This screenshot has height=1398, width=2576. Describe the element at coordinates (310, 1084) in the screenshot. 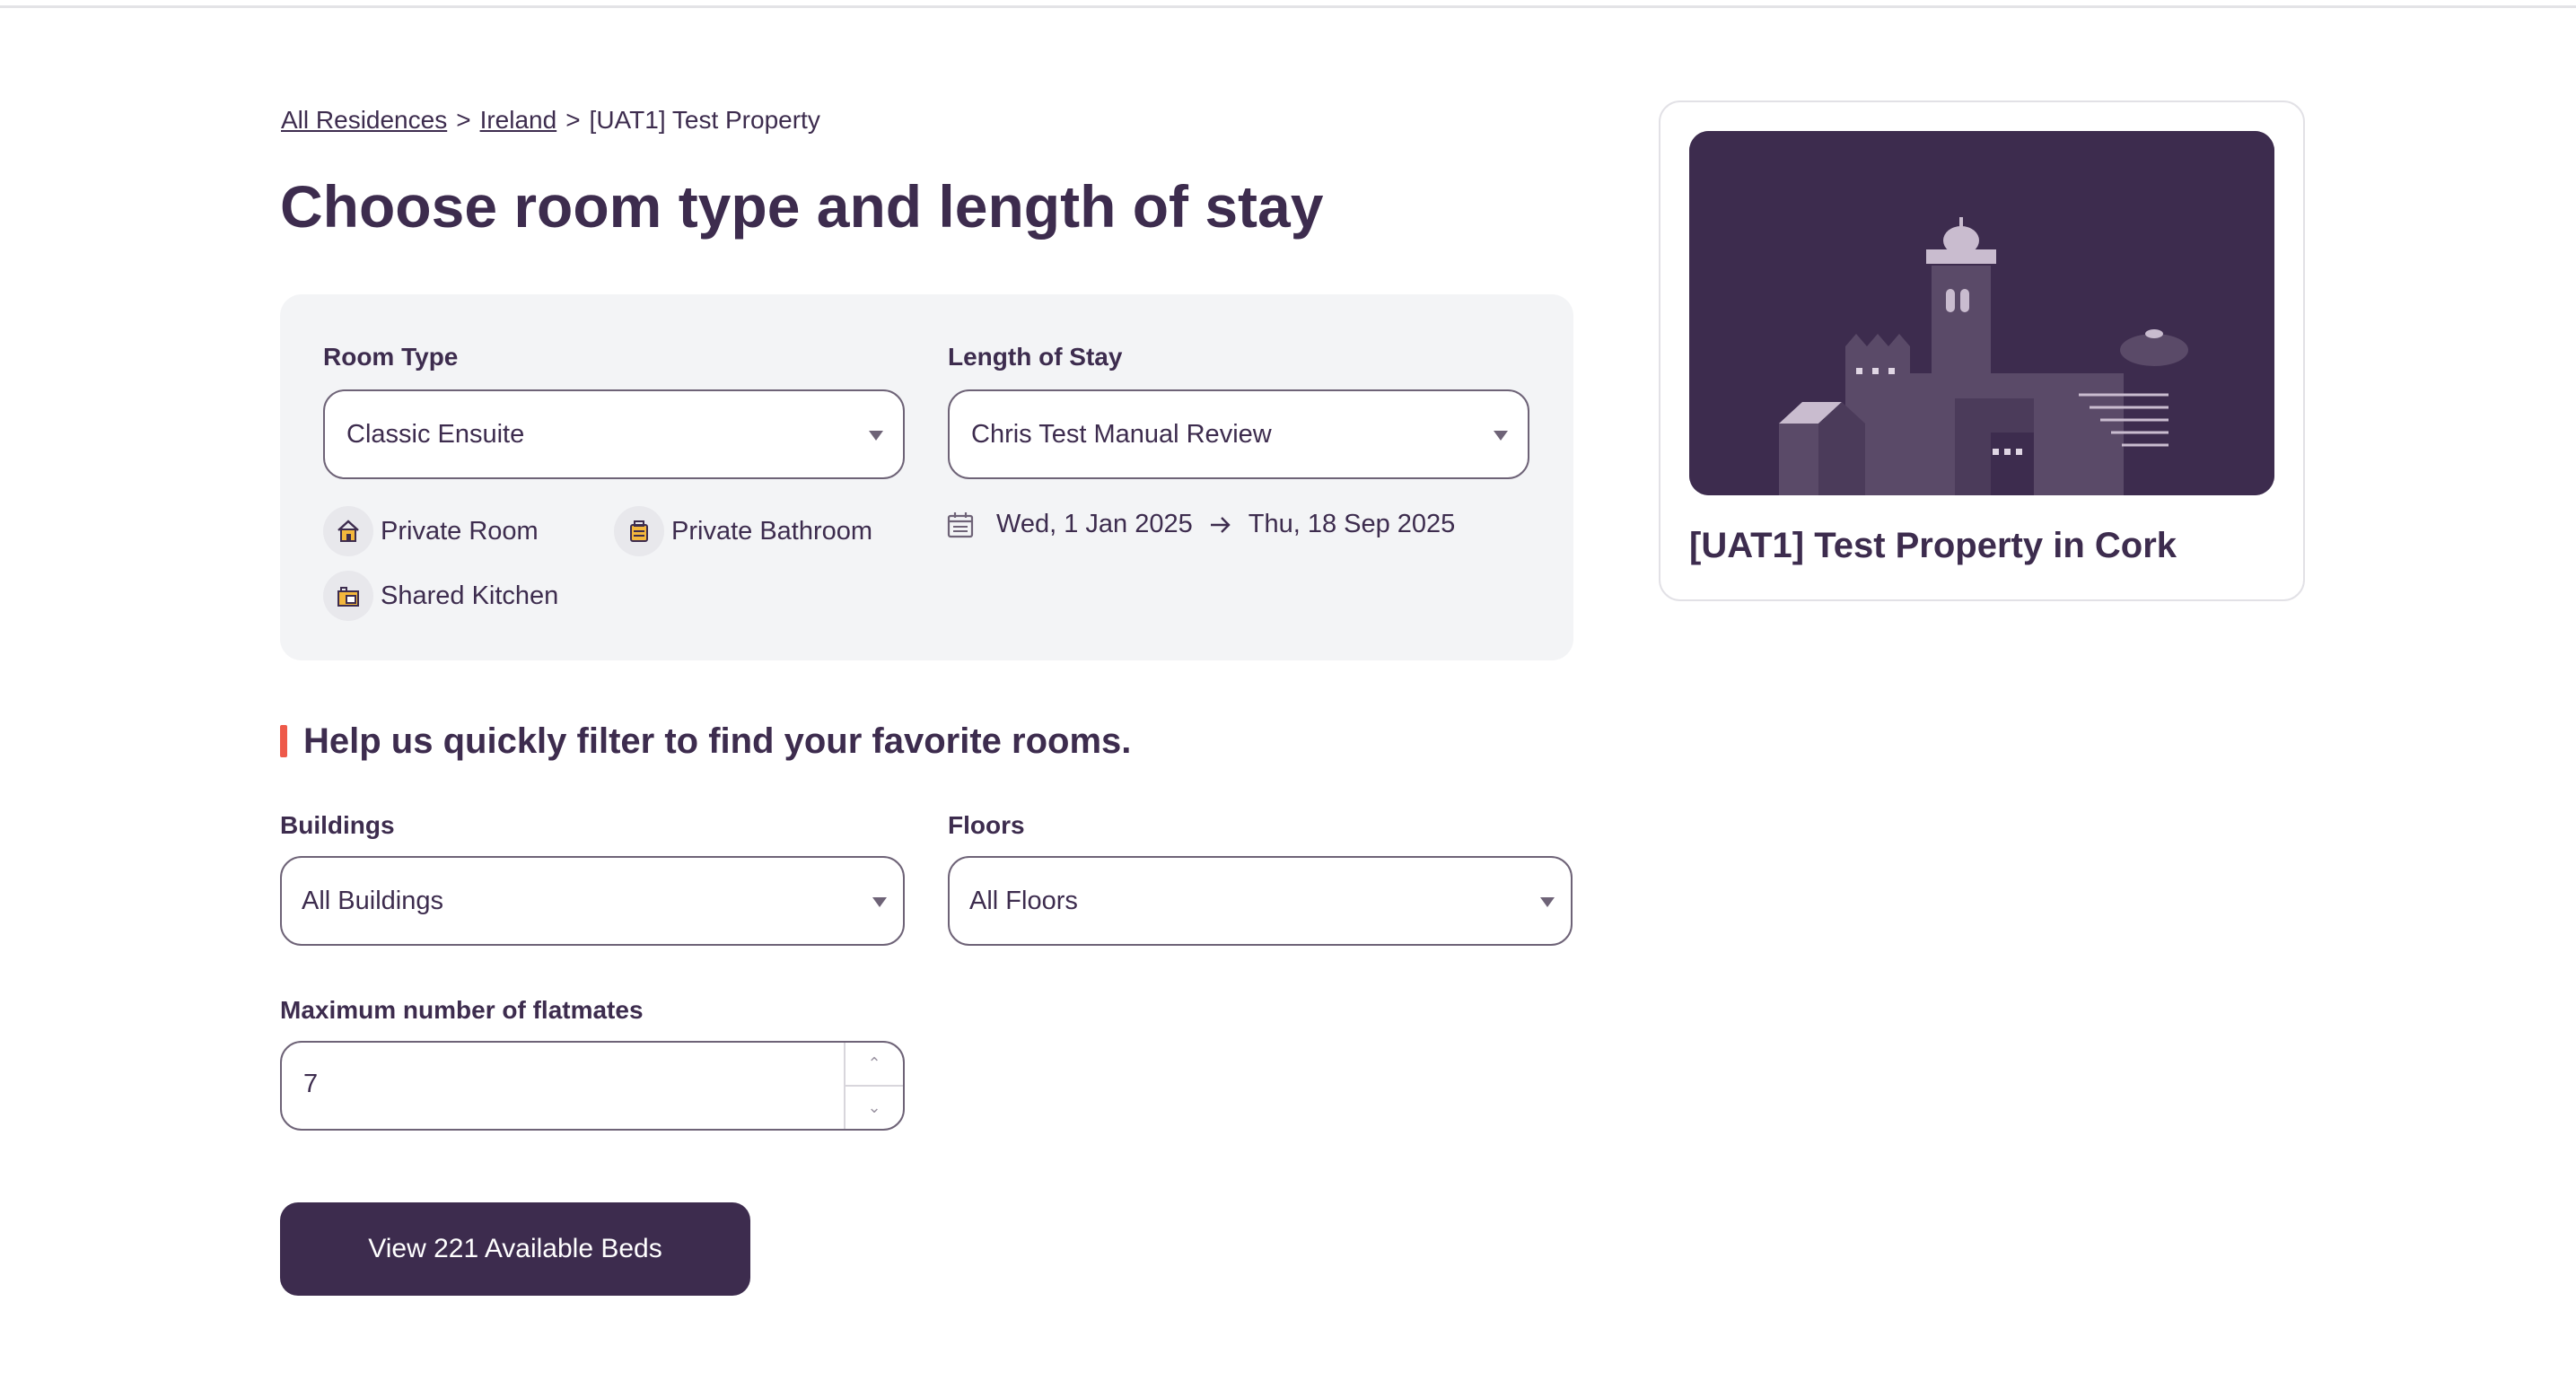

I see `flatmates-value: 7` at that location.